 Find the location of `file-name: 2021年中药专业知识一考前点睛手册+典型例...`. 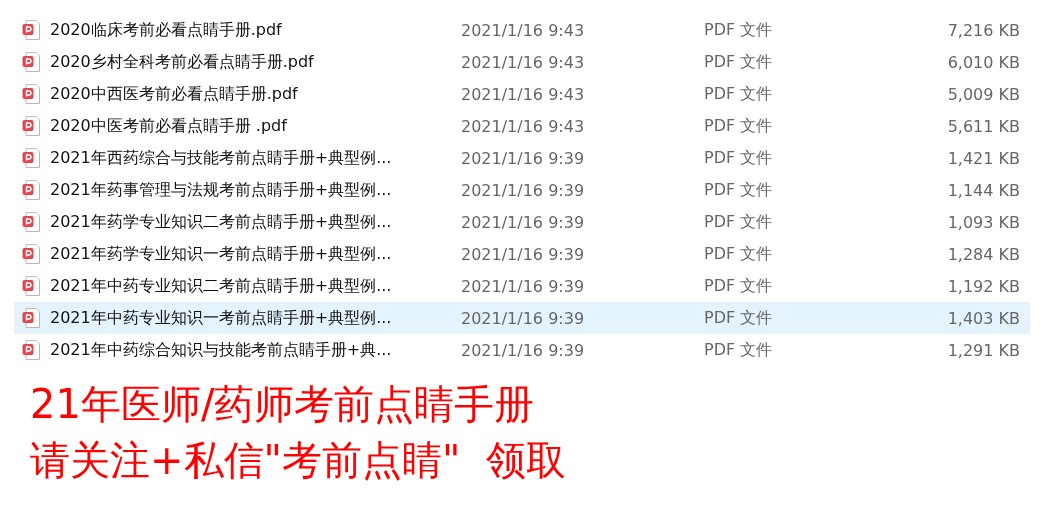

file-name: 2021年中药专业知识一考前点睛手册+典型例... is located at coordinates (221, 318).